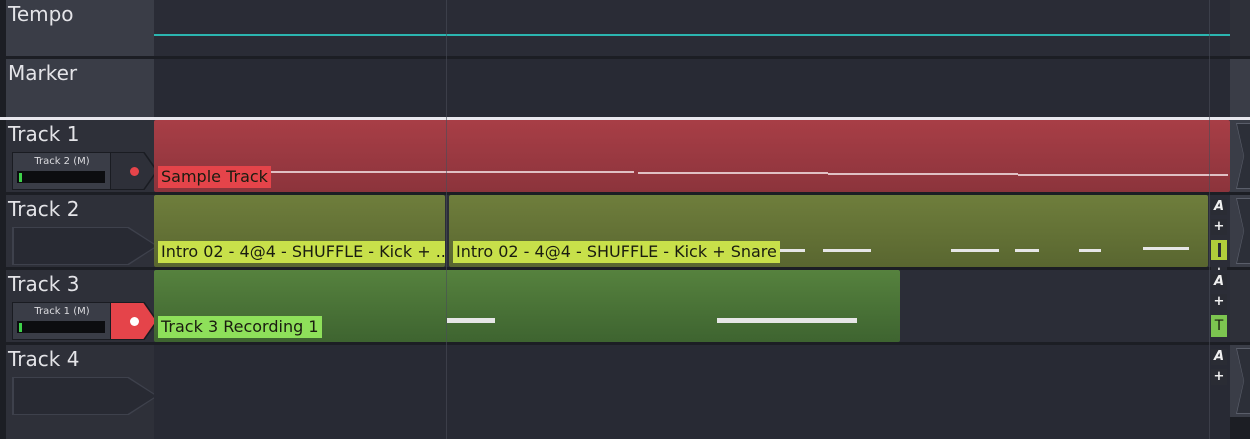 The width and height of the screenshot is (1250, 439). I want to click on track-name: Track 2, so click(44, 209).